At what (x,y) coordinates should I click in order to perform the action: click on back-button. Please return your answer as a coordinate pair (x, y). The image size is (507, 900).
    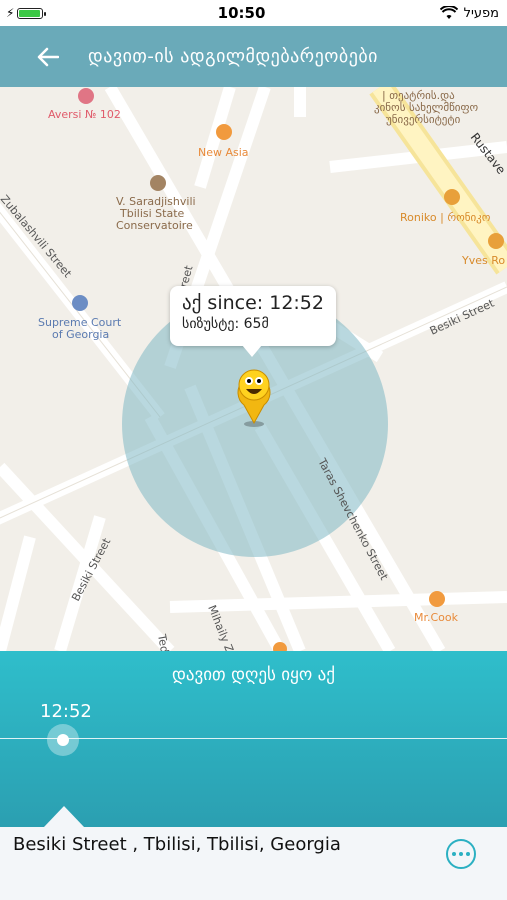
    Looking at the image, I should click on (48, 57).